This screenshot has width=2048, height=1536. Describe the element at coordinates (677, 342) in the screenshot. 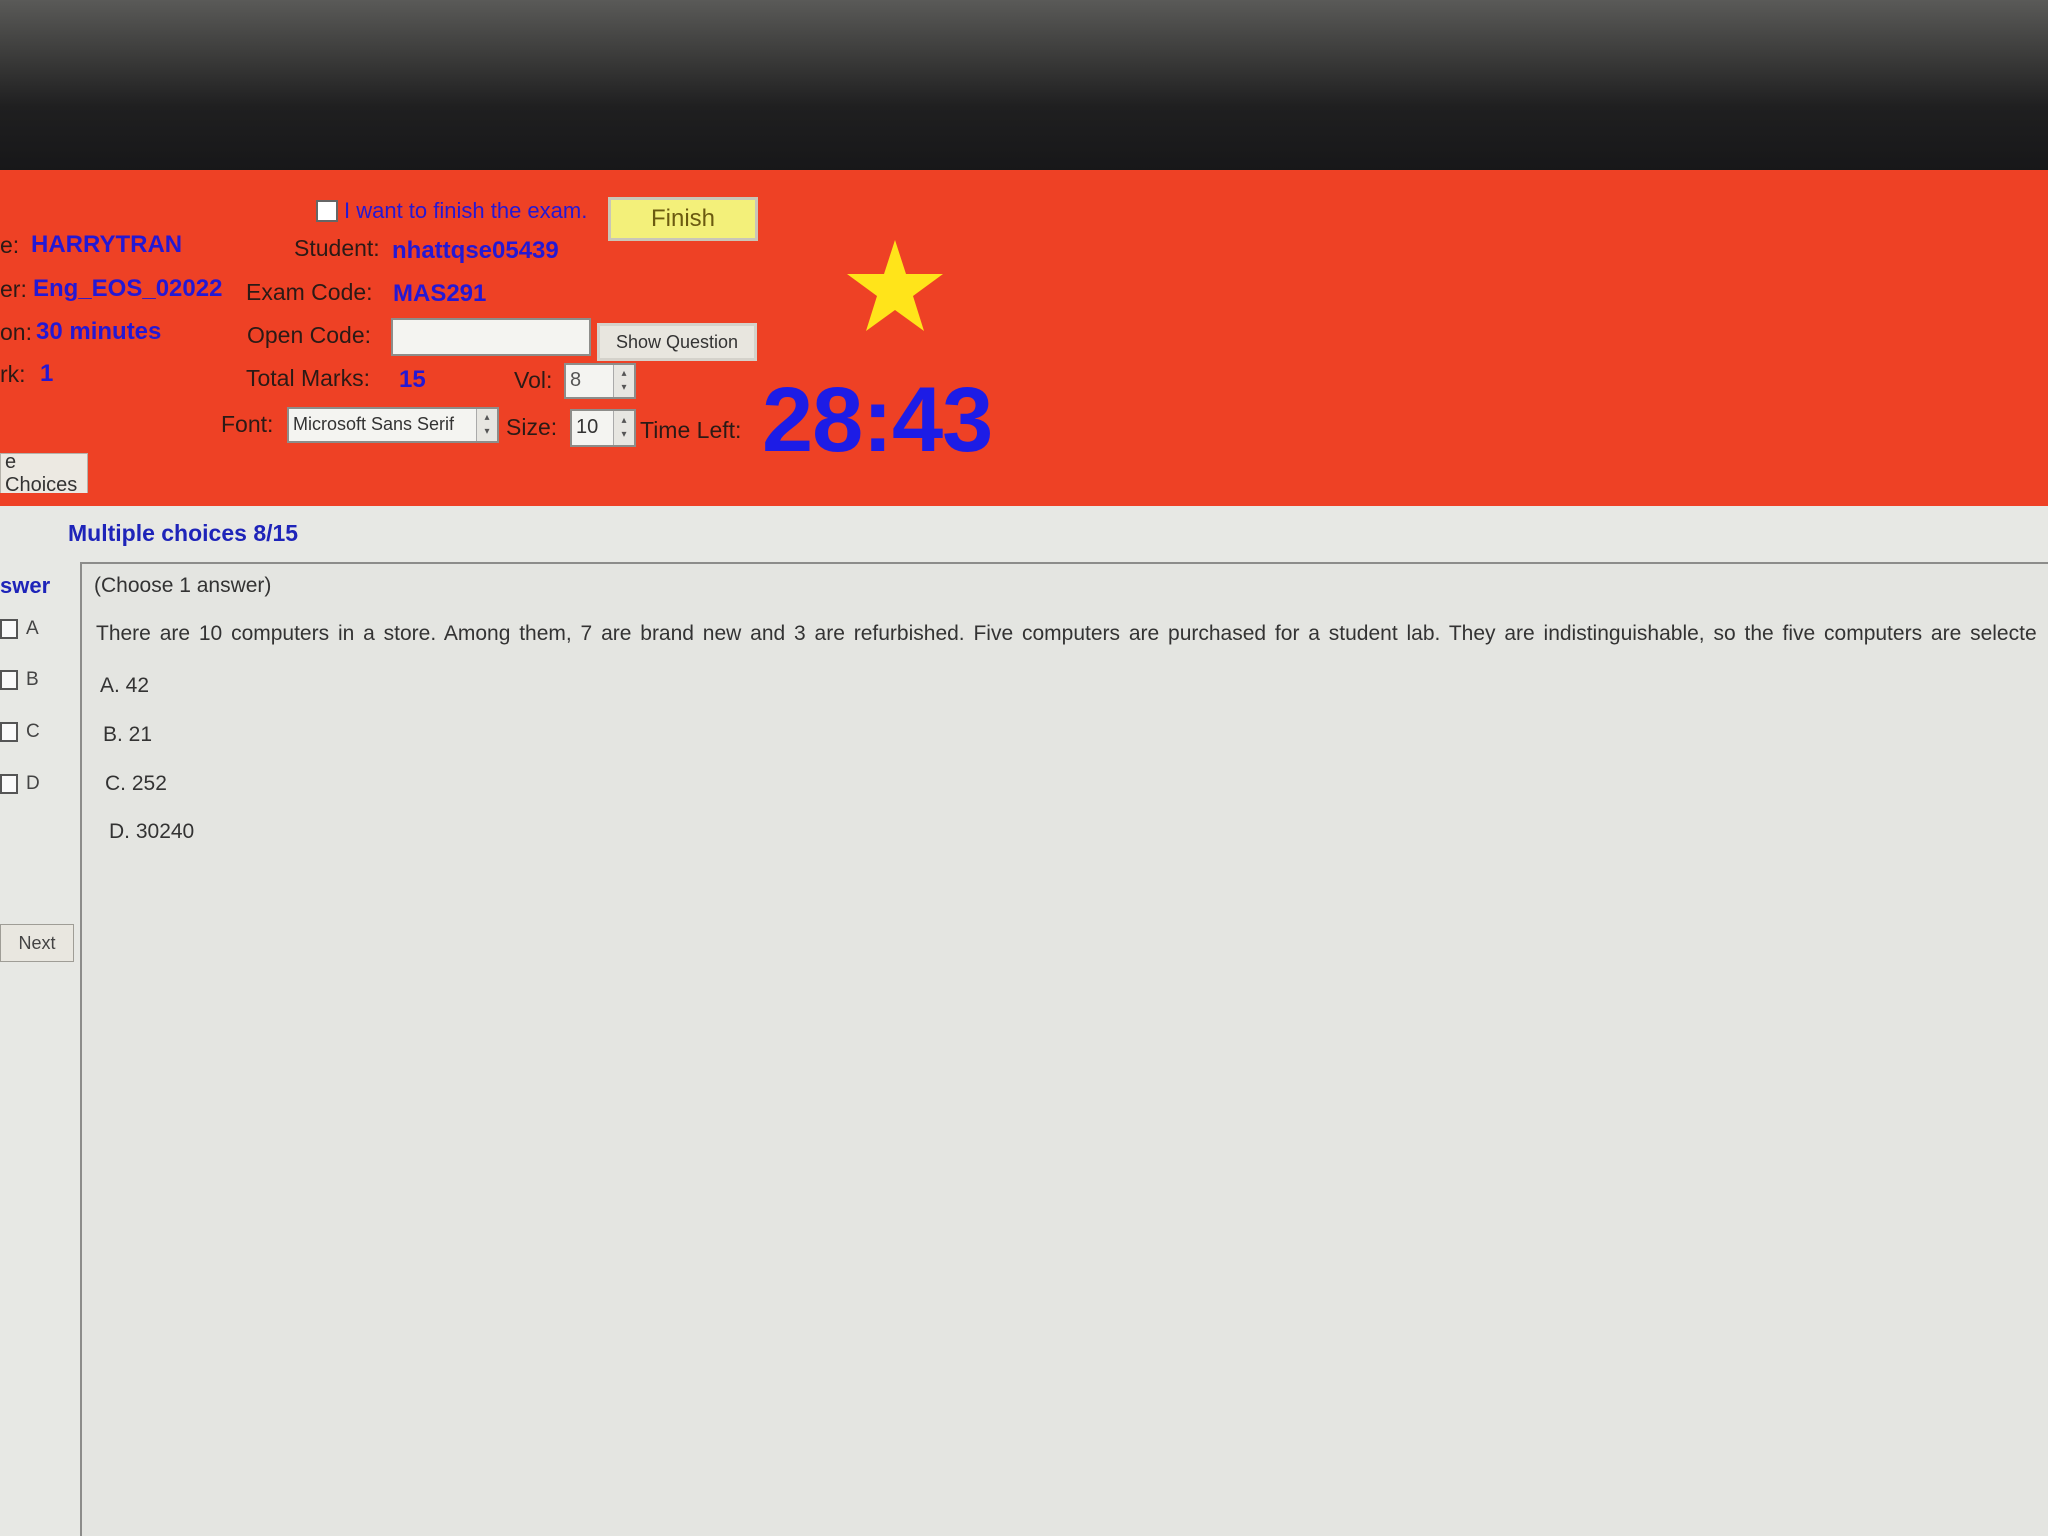

I see `show-question-button: Show Question` at that location.